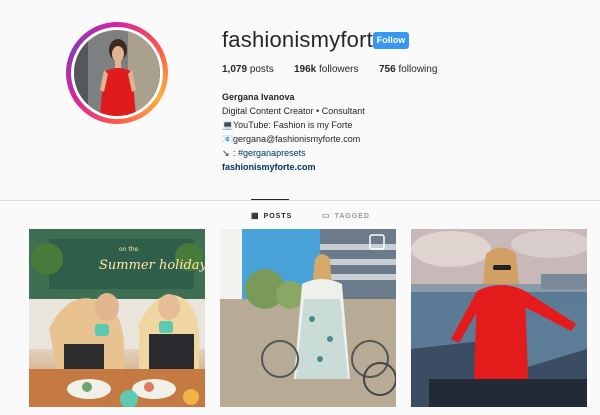 This screenshot has width=600, height=415. What do you see at coordinates (387, 69) in the screenshot?
I see `following-count-value: 756` at bounding box center [387, 69].